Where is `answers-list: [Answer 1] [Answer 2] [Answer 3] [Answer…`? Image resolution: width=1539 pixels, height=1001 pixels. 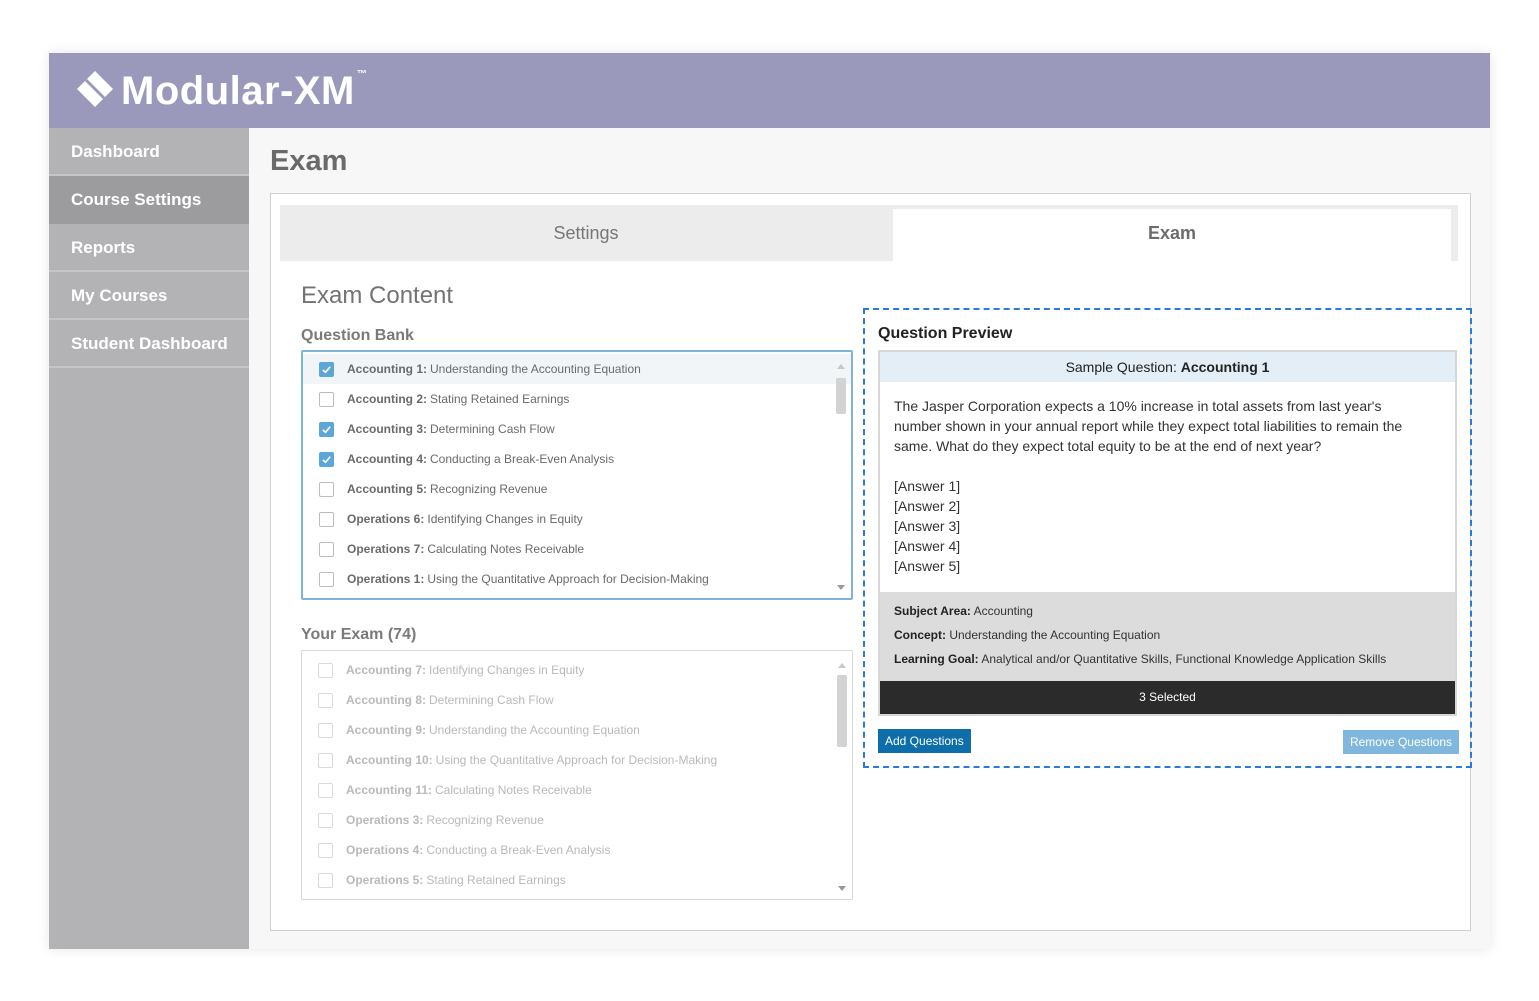 answers-list: [Answer 1] [Answer 2] [Answer 3] [Answer… is located at coordinates (1167, 526).